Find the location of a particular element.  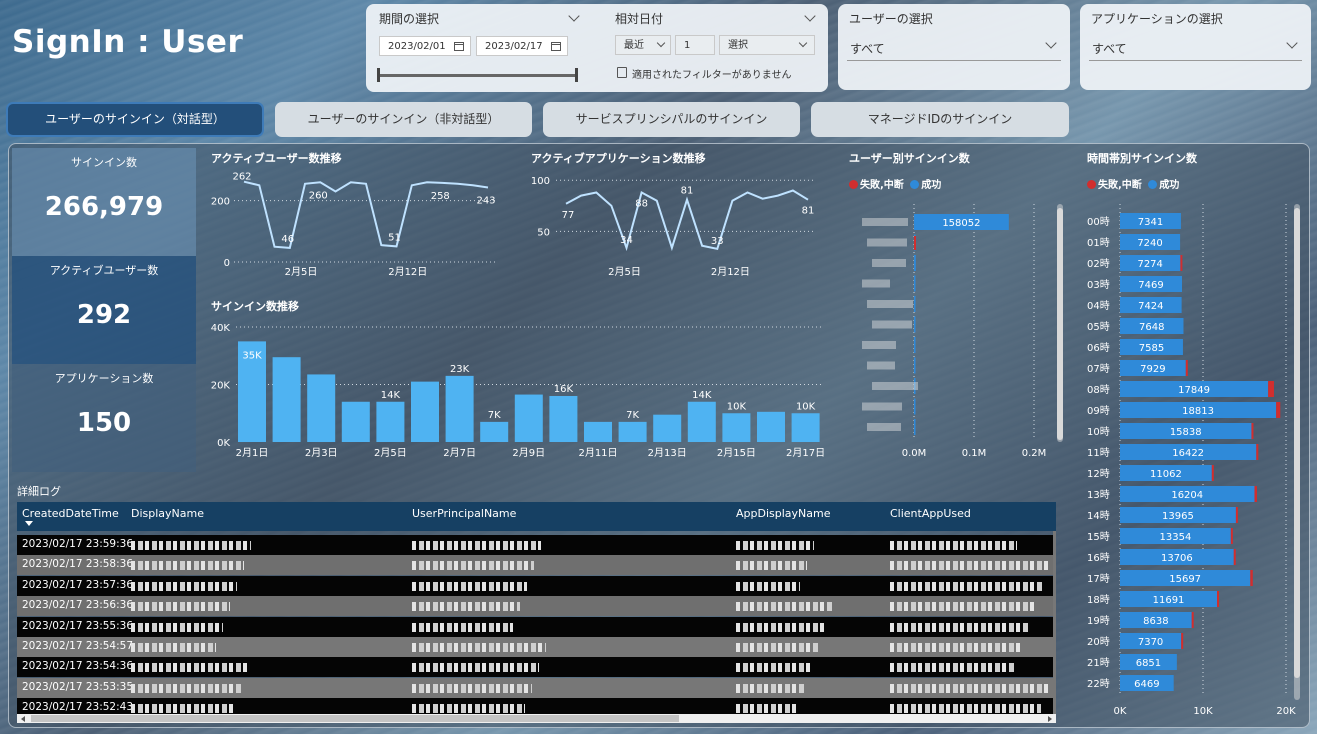

user-slicer-label: ユーザーの選択 is located at coordinates (891, 19).